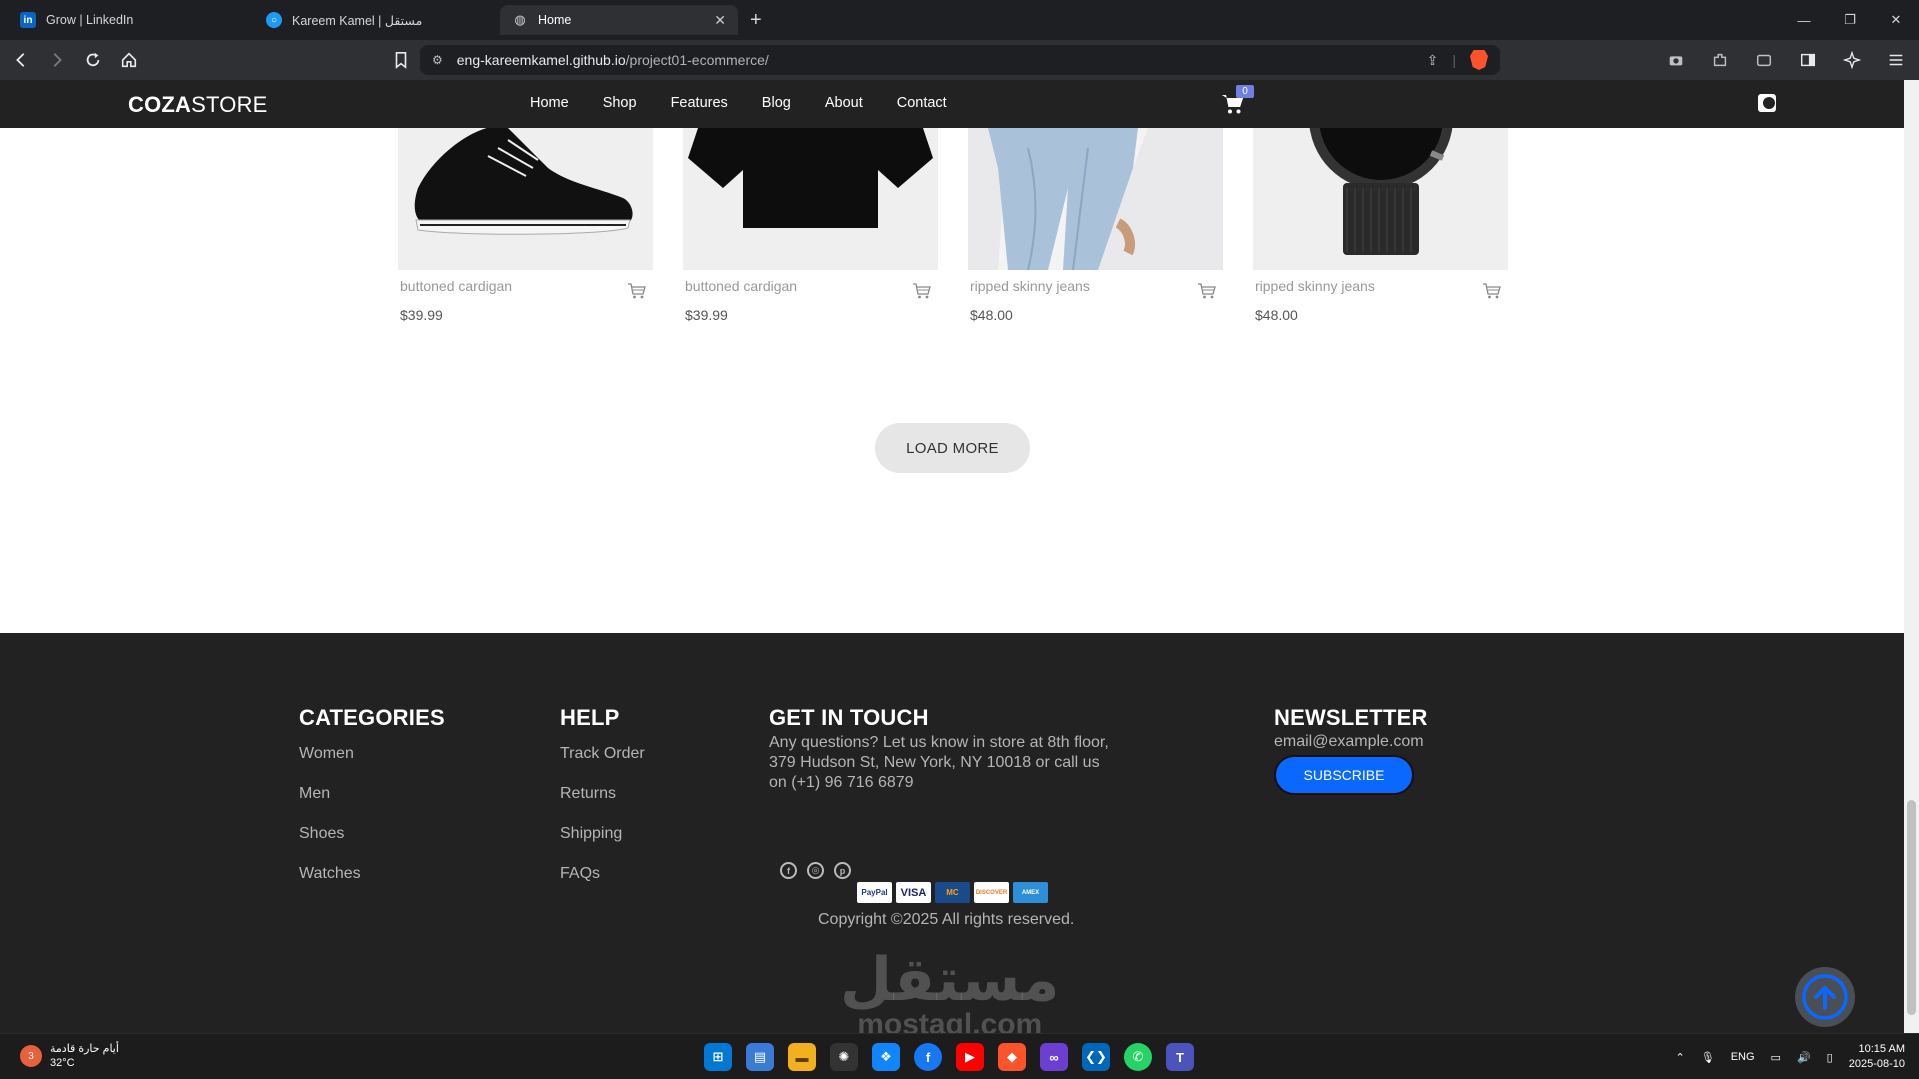  I want to click on weather-sun-icon: 3, so click(31, 1056).